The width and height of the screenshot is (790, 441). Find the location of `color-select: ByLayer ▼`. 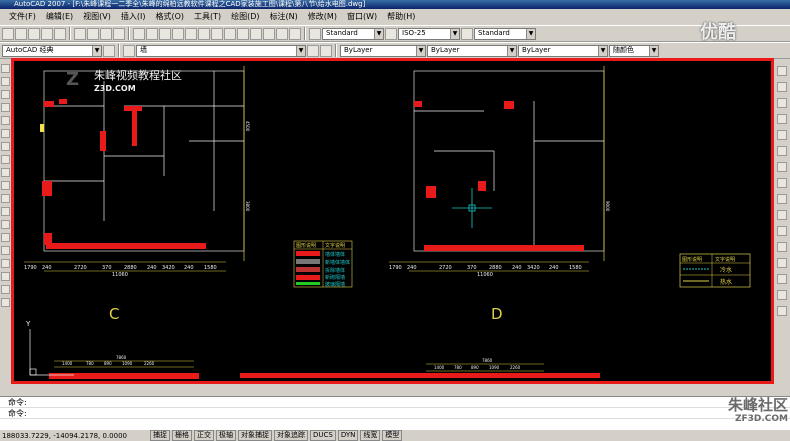

color-select: ByLayer ▼ is located at coordinates (383, 50).